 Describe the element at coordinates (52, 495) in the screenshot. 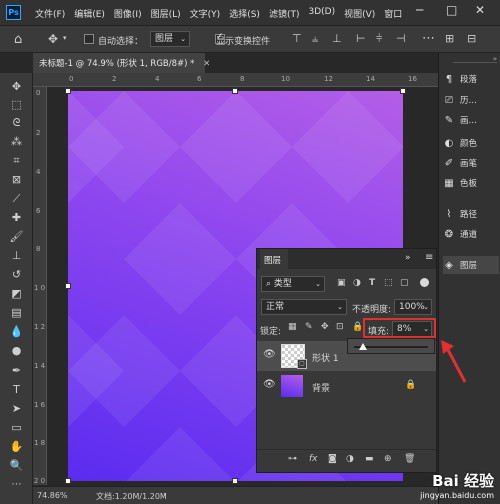

I see `zoom-level: 74.86%` at that location.